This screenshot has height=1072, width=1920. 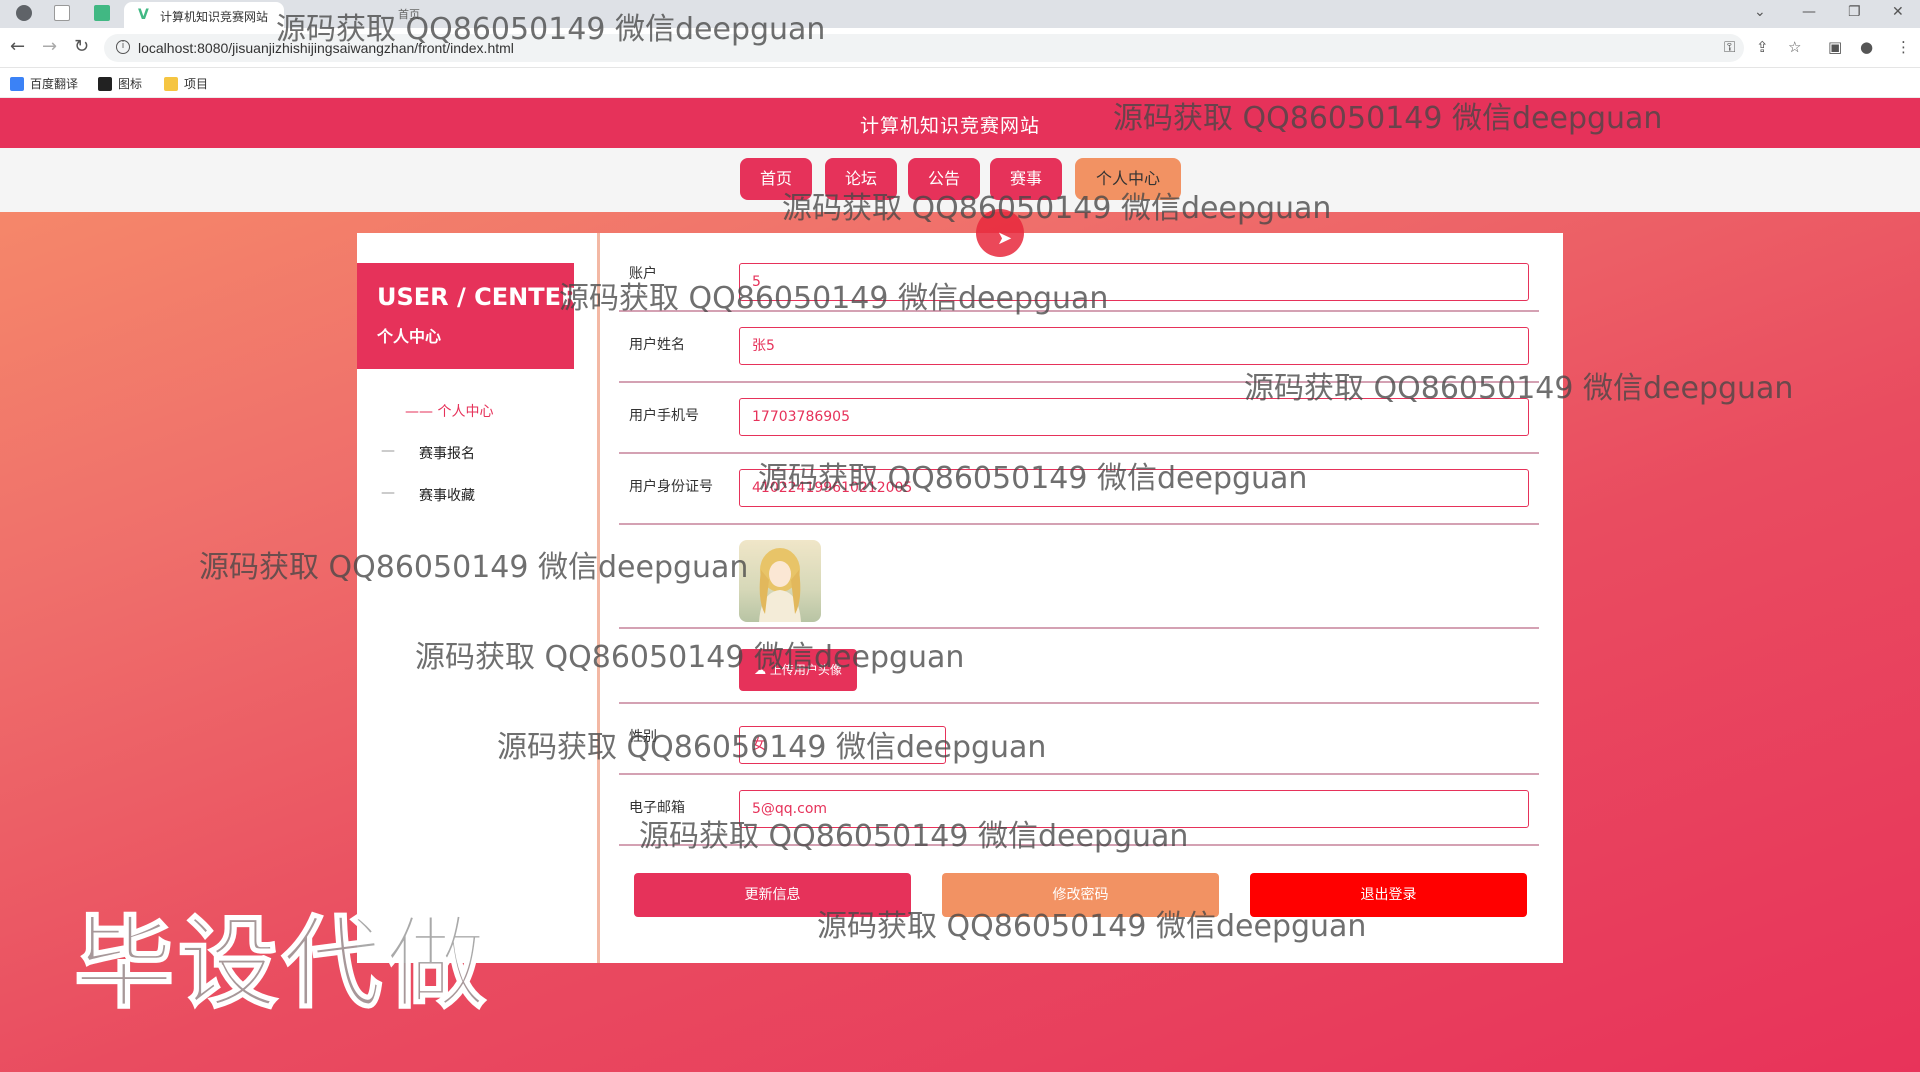 I want to click on sidebar-item-user-center: —— 个人中心, so click(x=449, y=411).